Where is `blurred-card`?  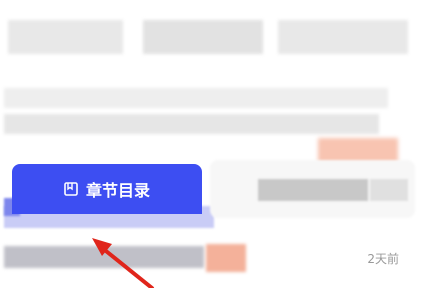 blurred-card is located at coordinates (312, 189).